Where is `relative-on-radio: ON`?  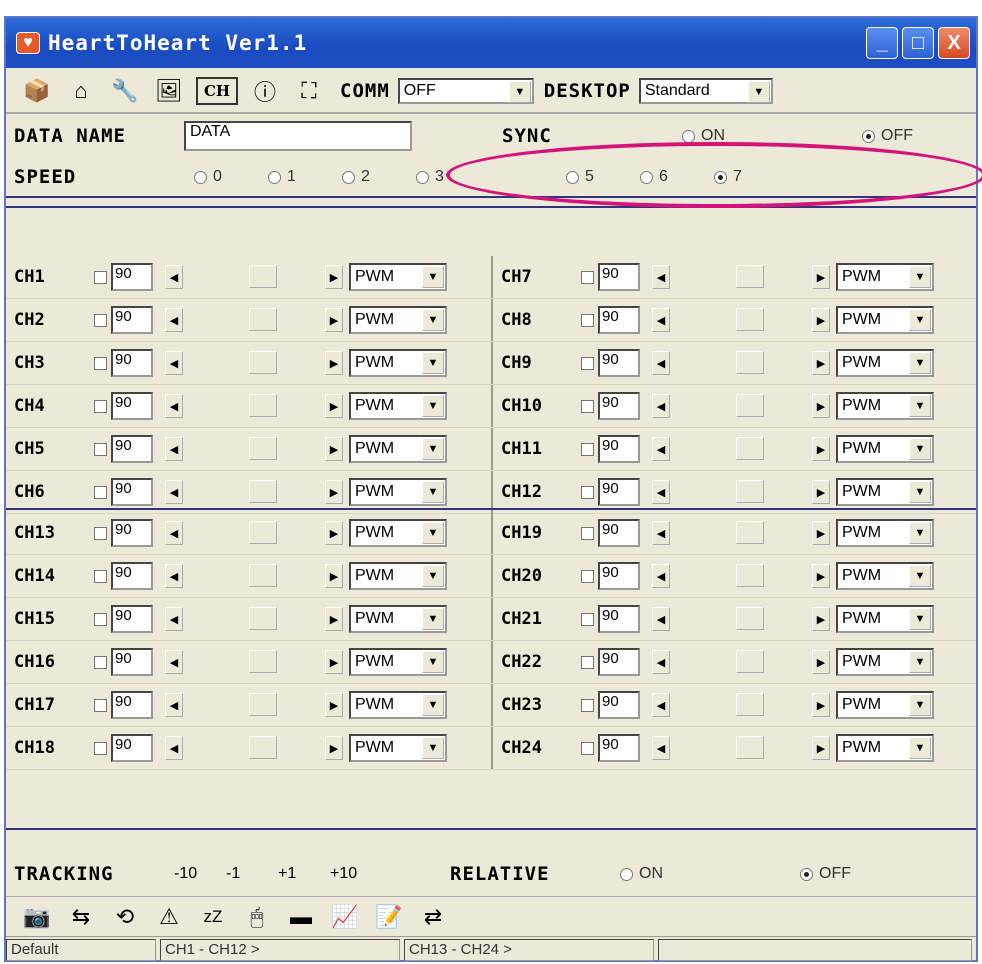
relative-on-radio: ON is located at coordinates (710, 874).